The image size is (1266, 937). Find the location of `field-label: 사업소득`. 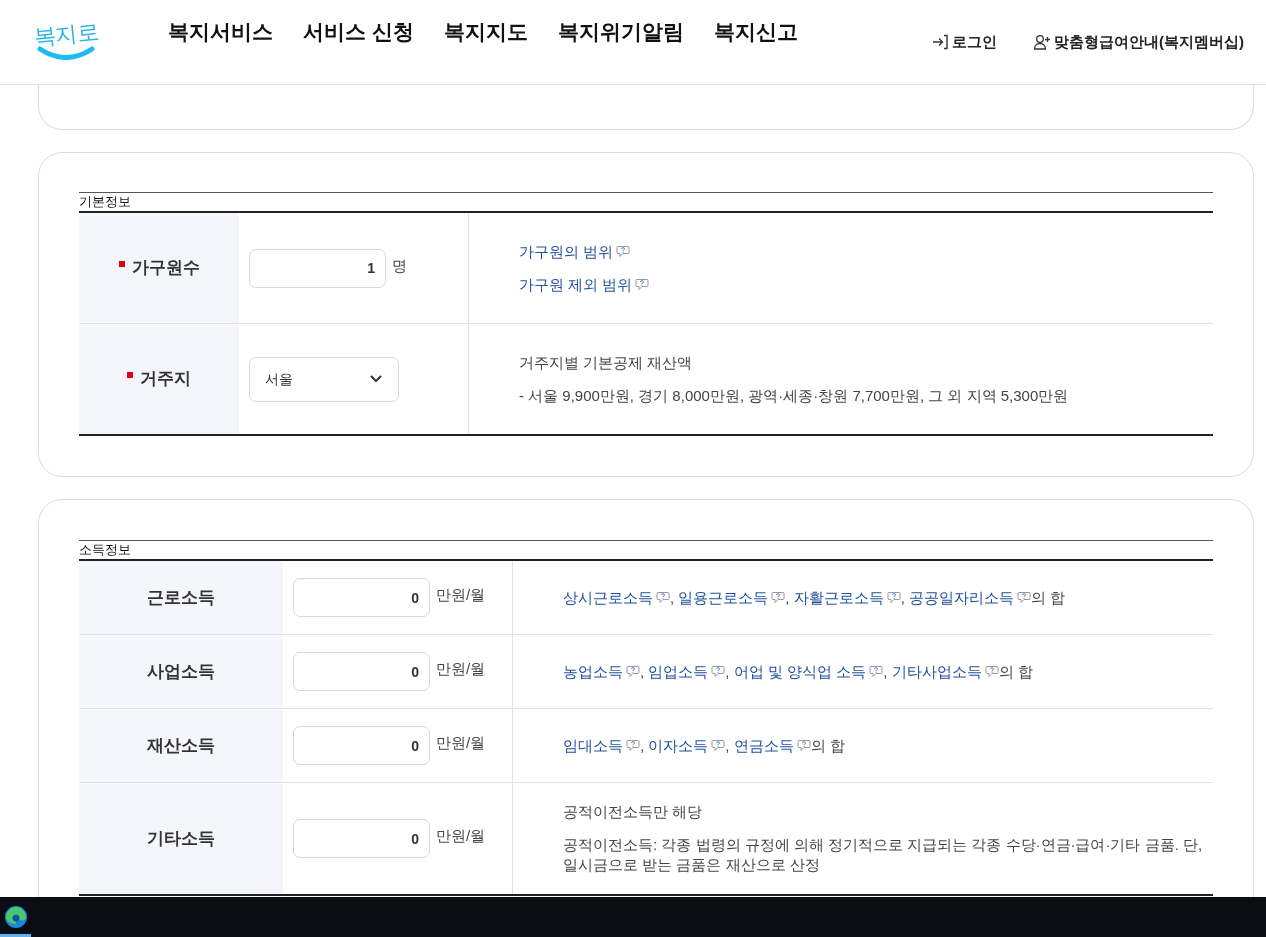

field-label: 사업소득 is located at coordinates (181, 671).